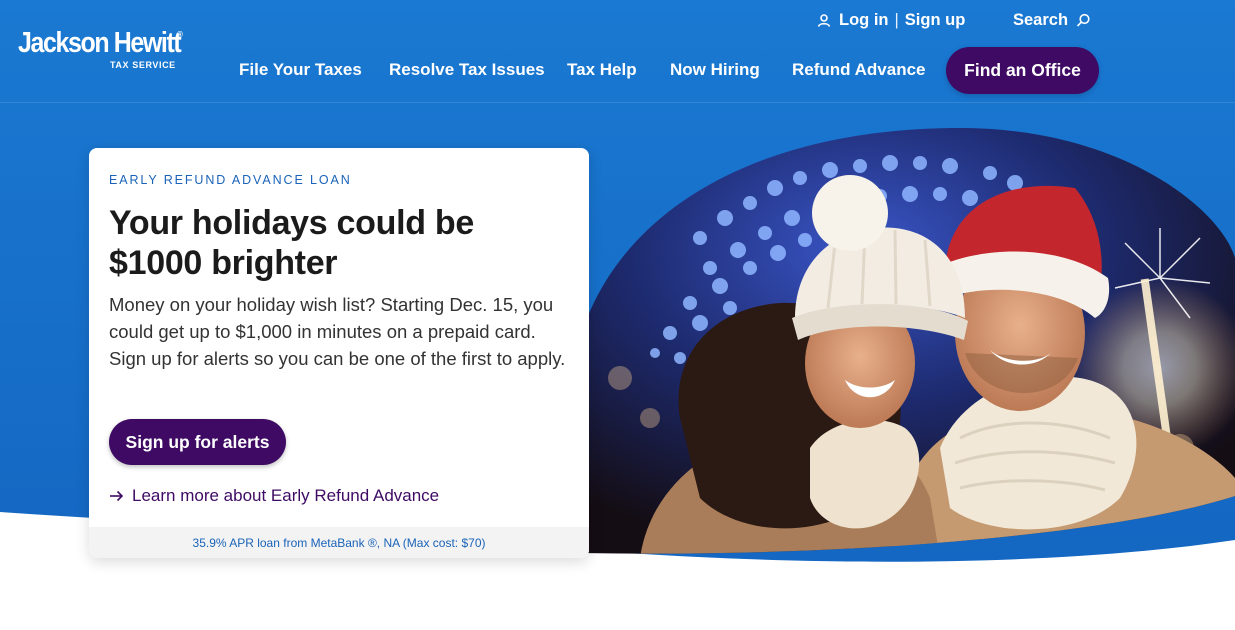 This screenshot has width=1235, height=630. What do you see at coordinates (230, 180) in the screenshot?
I see `hero-eyebrow: EARLY REFUND ADVANCE LOAN` at bounding box center [230, 180].